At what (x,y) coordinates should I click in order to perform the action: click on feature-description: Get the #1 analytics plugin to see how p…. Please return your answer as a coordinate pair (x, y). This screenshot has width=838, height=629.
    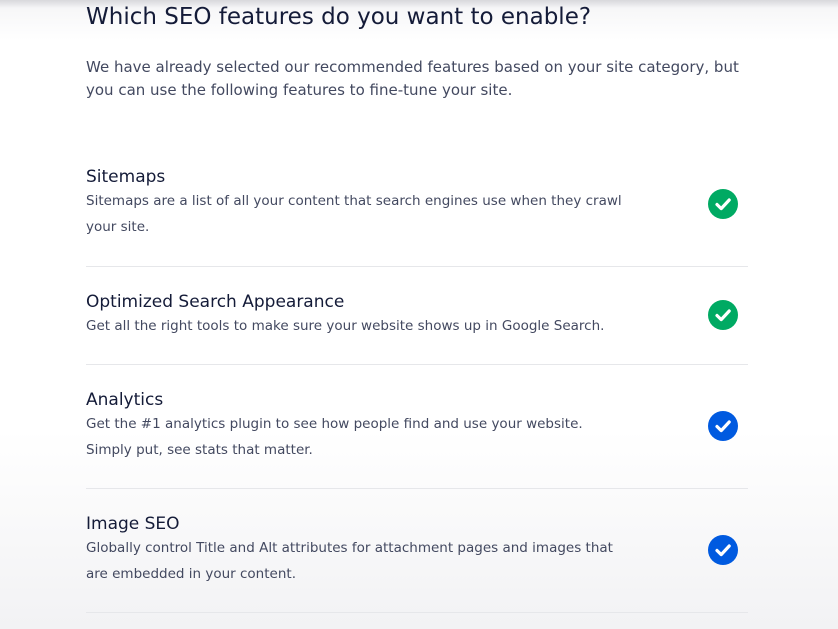
    Looking at the image, I should click on (334, 437).